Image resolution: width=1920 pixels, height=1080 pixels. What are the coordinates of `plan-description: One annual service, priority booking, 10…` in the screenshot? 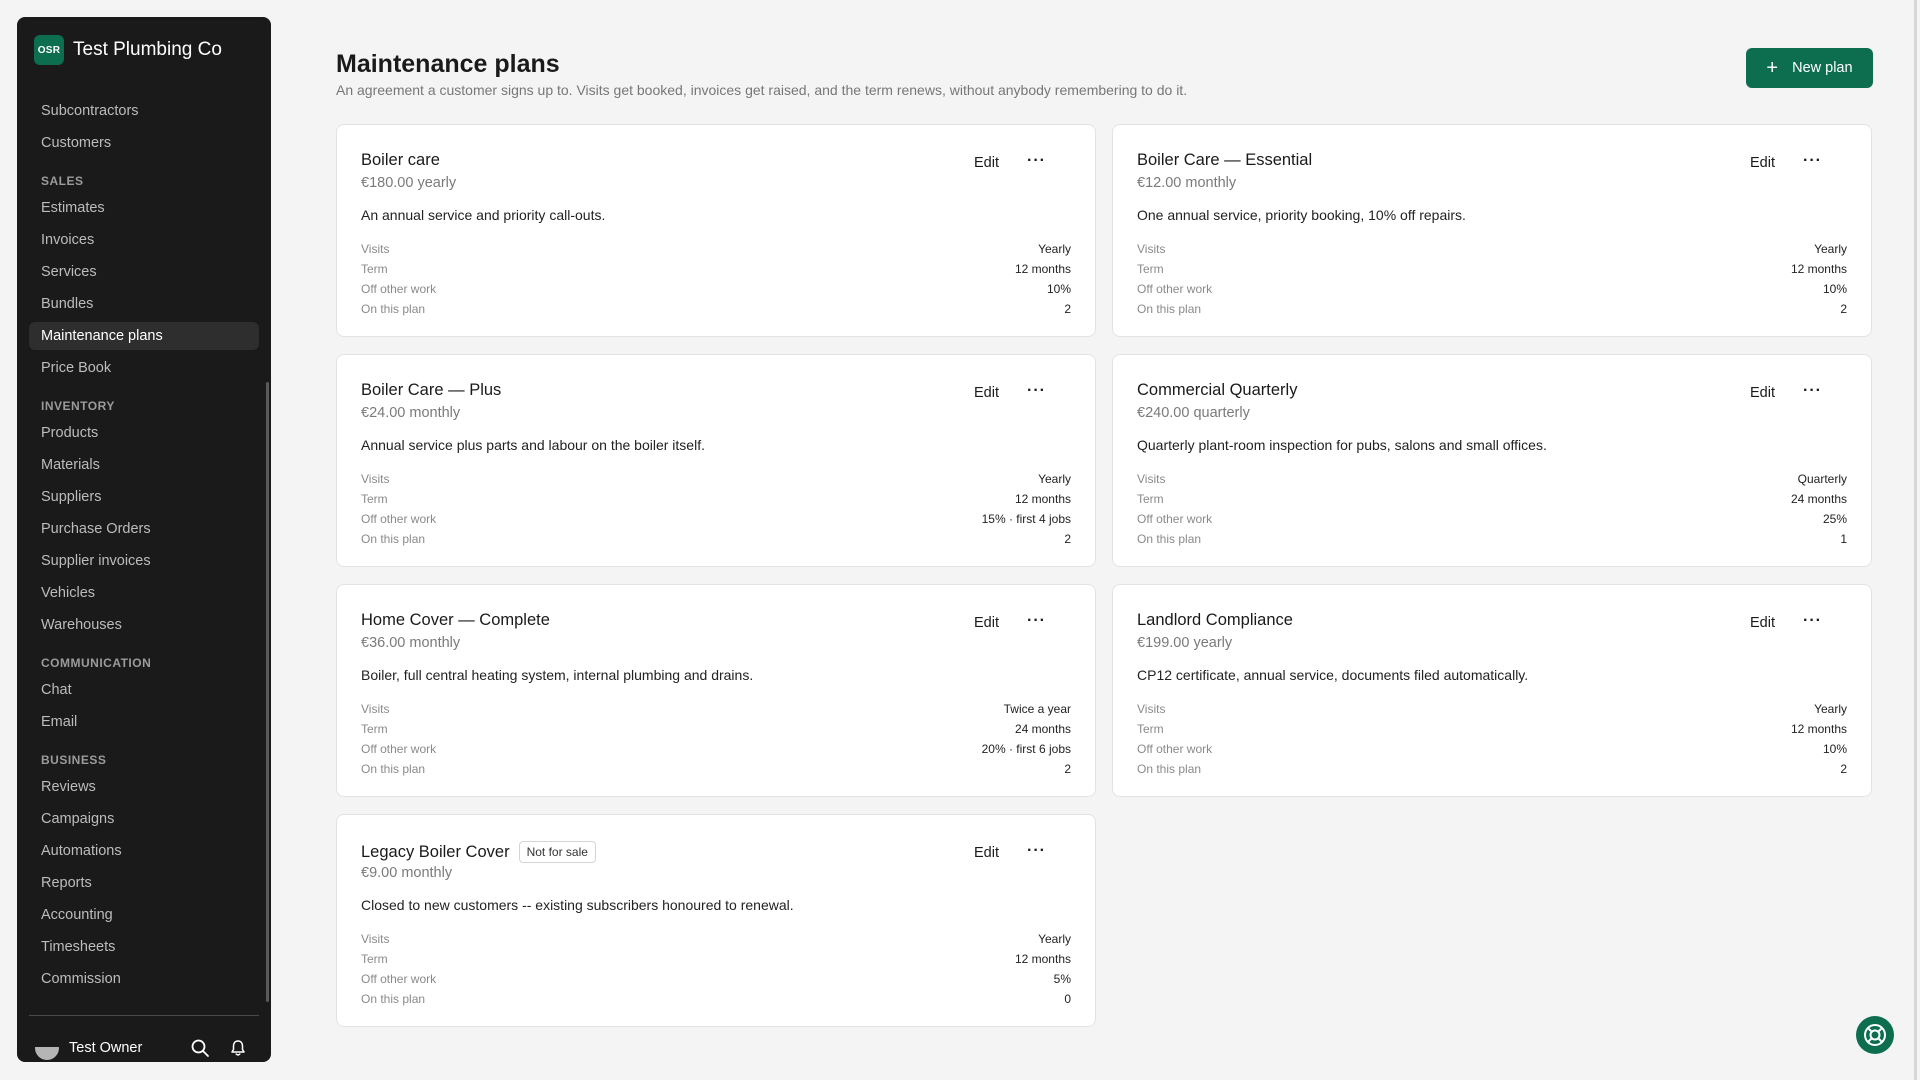 It's located at (1301, 215).